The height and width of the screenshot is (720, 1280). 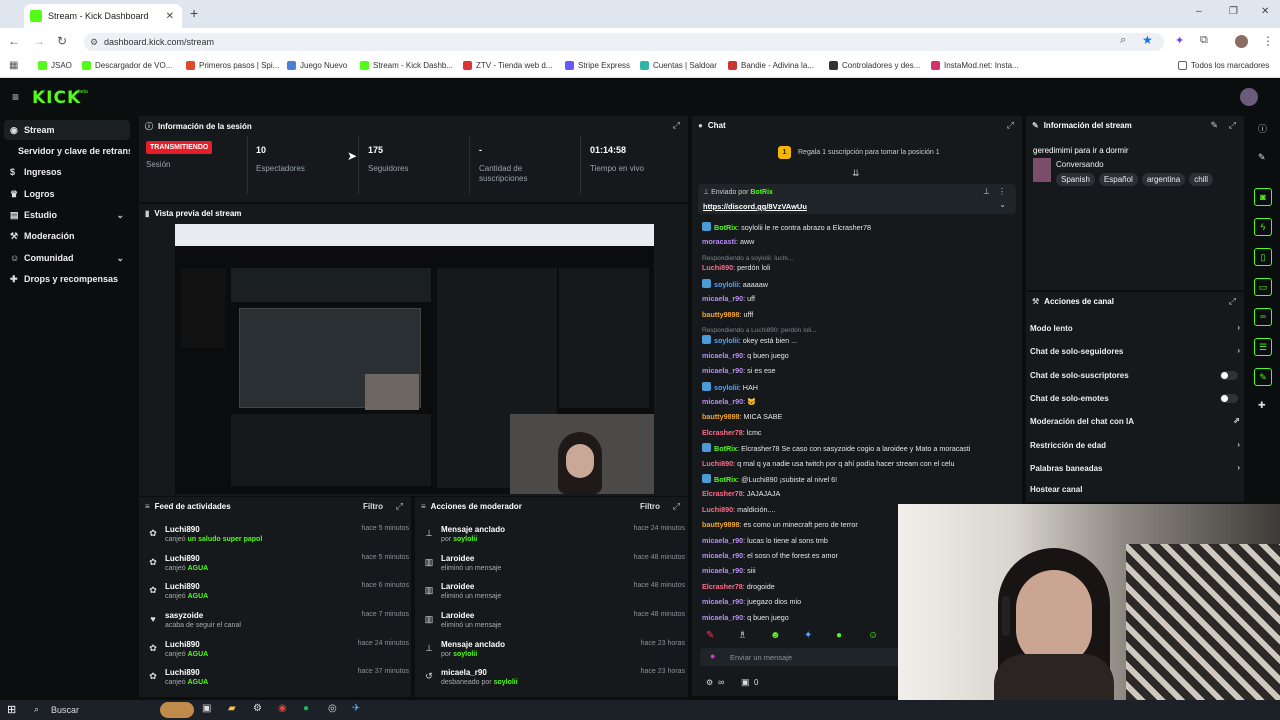 I want to click on toggle-switch, so click(x=1229, y=398).